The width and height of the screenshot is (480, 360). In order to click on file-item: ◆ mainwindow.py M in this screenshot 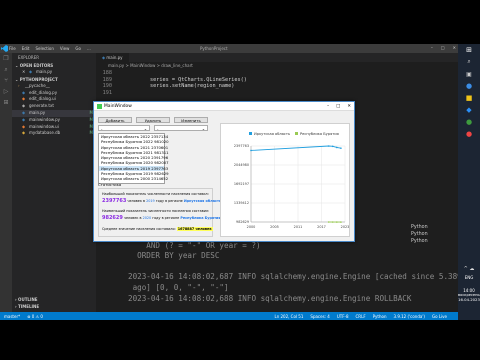, I will do `click(54, 120)`.